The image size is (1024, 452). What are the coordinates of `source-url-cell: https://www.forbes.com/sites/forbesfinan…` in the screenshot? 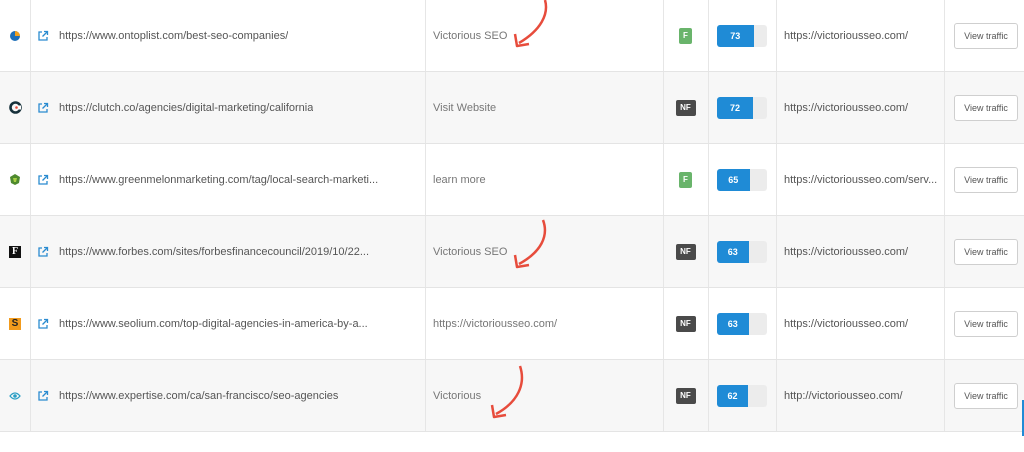 It's located at (227, 251).